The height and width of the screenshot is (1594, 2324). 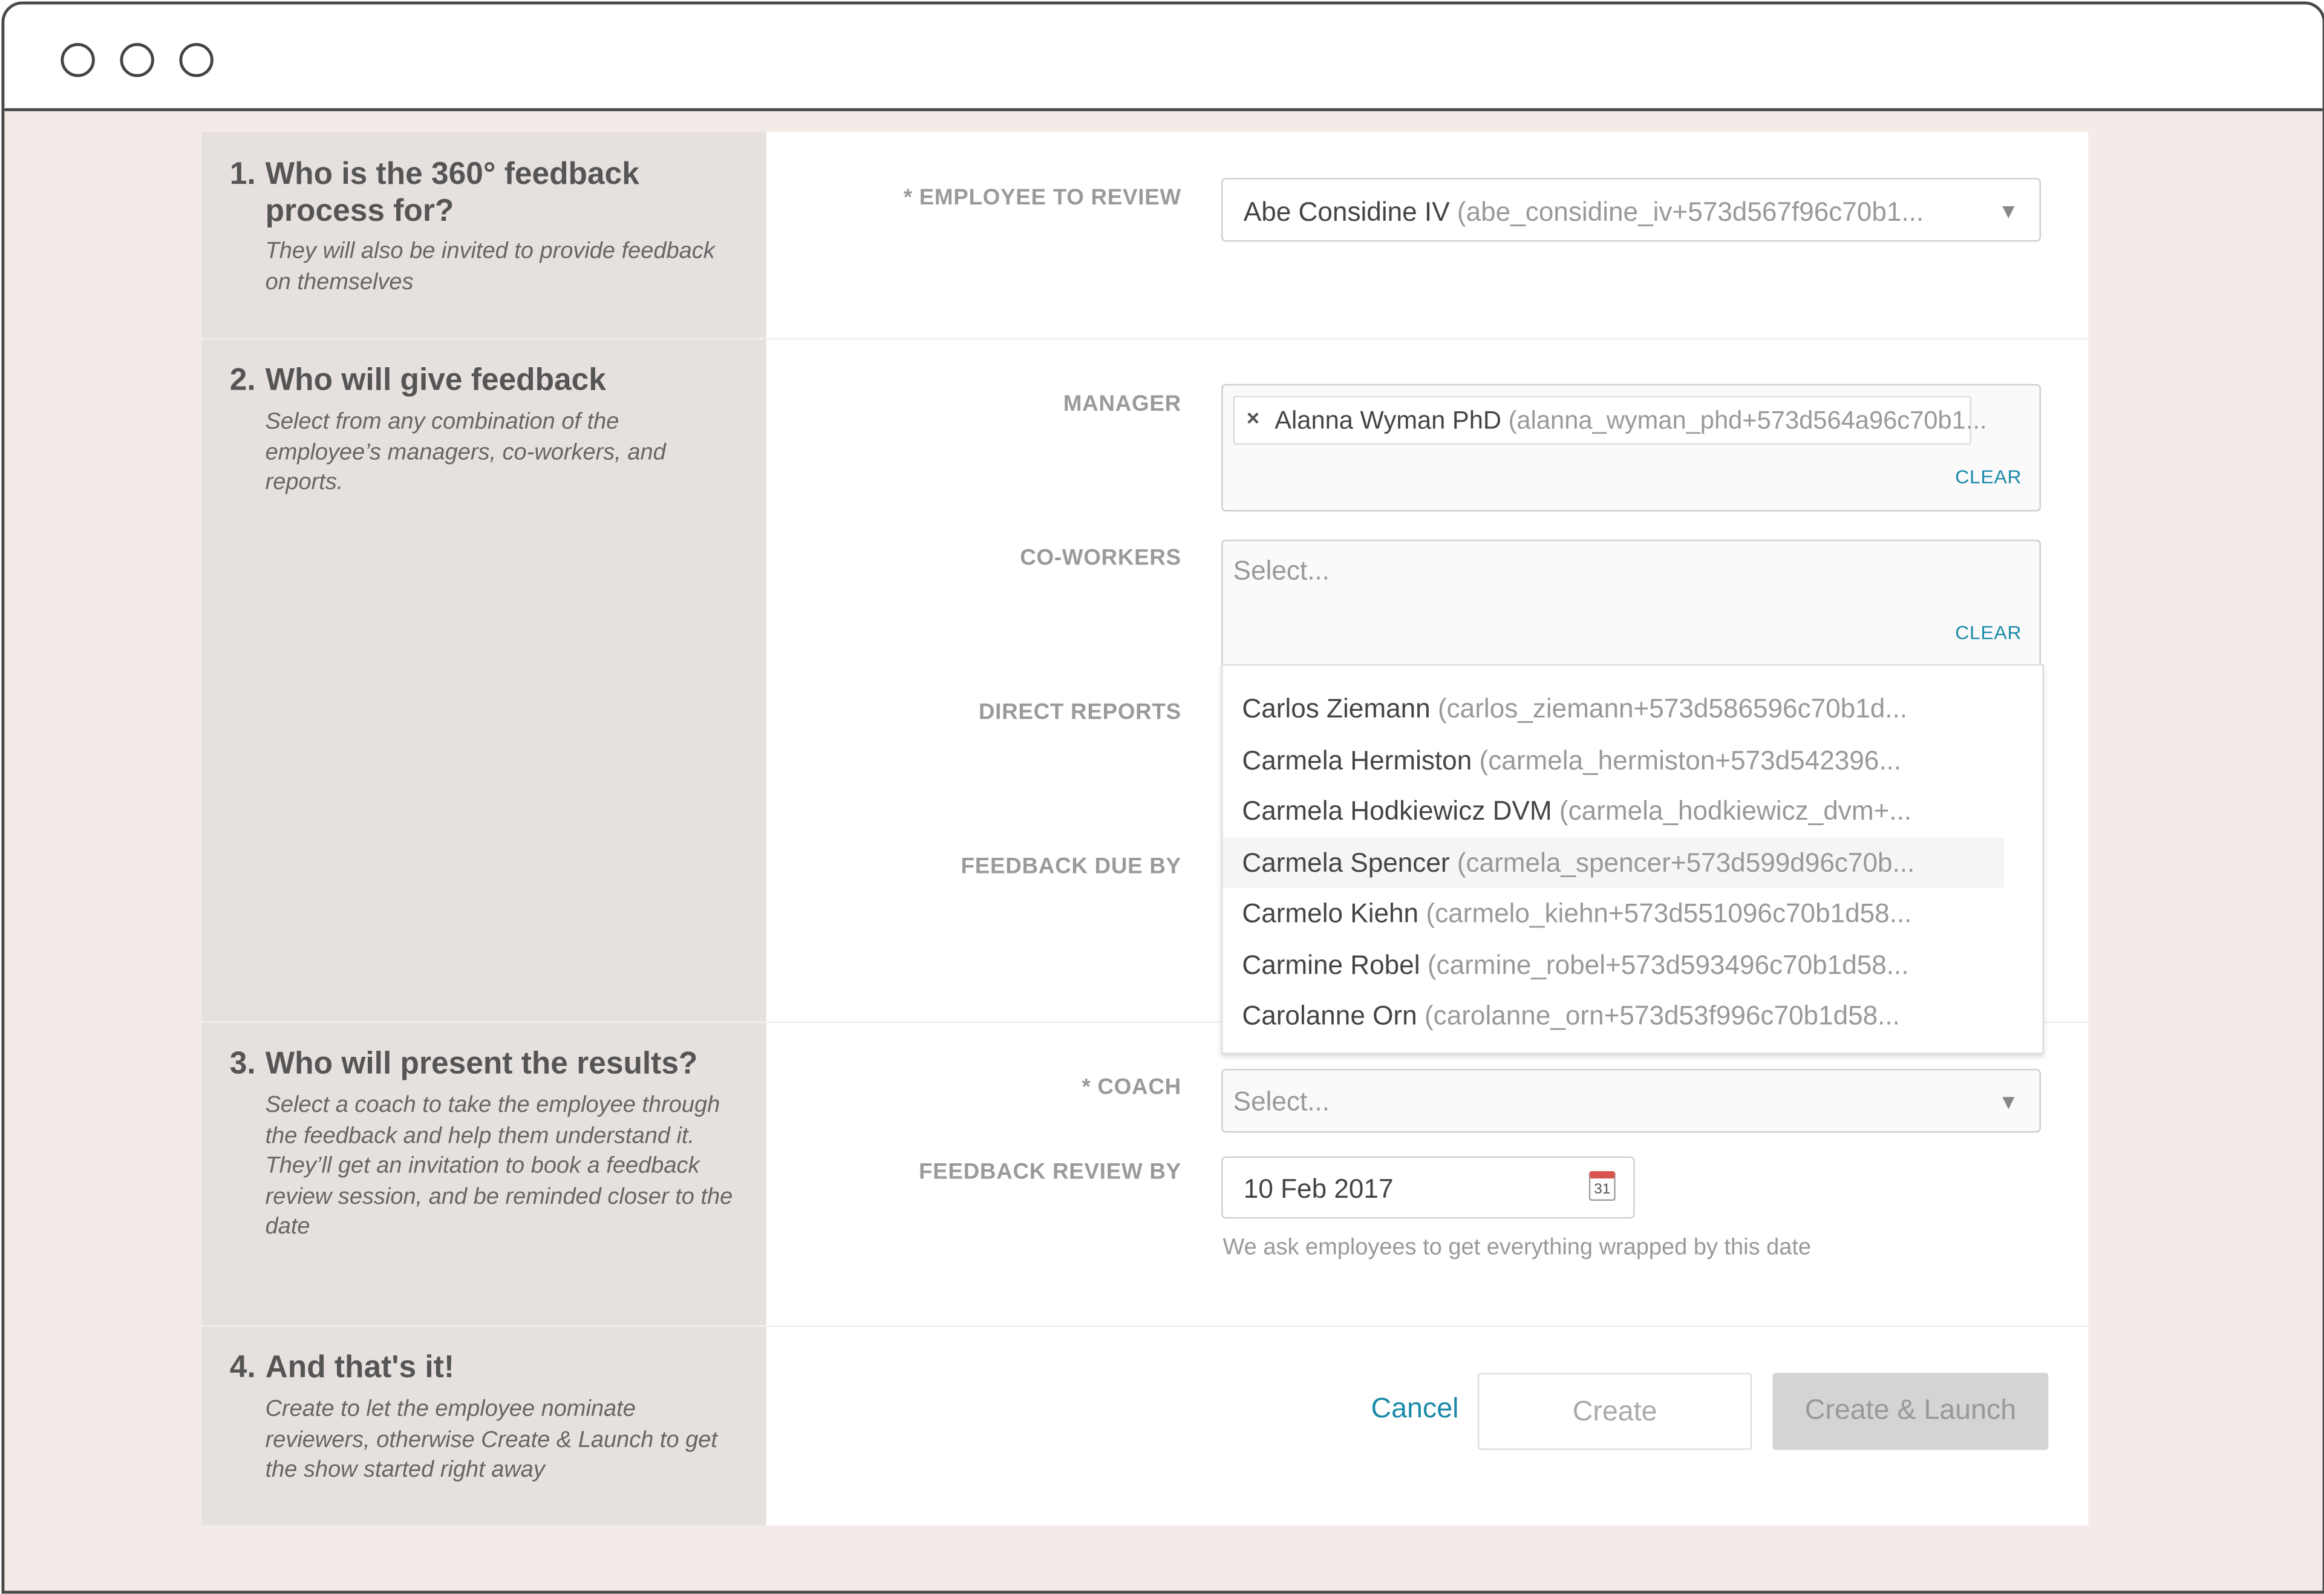 I want to click on create-launch-button: Create & Launch, so click(x=1910, y=1411).